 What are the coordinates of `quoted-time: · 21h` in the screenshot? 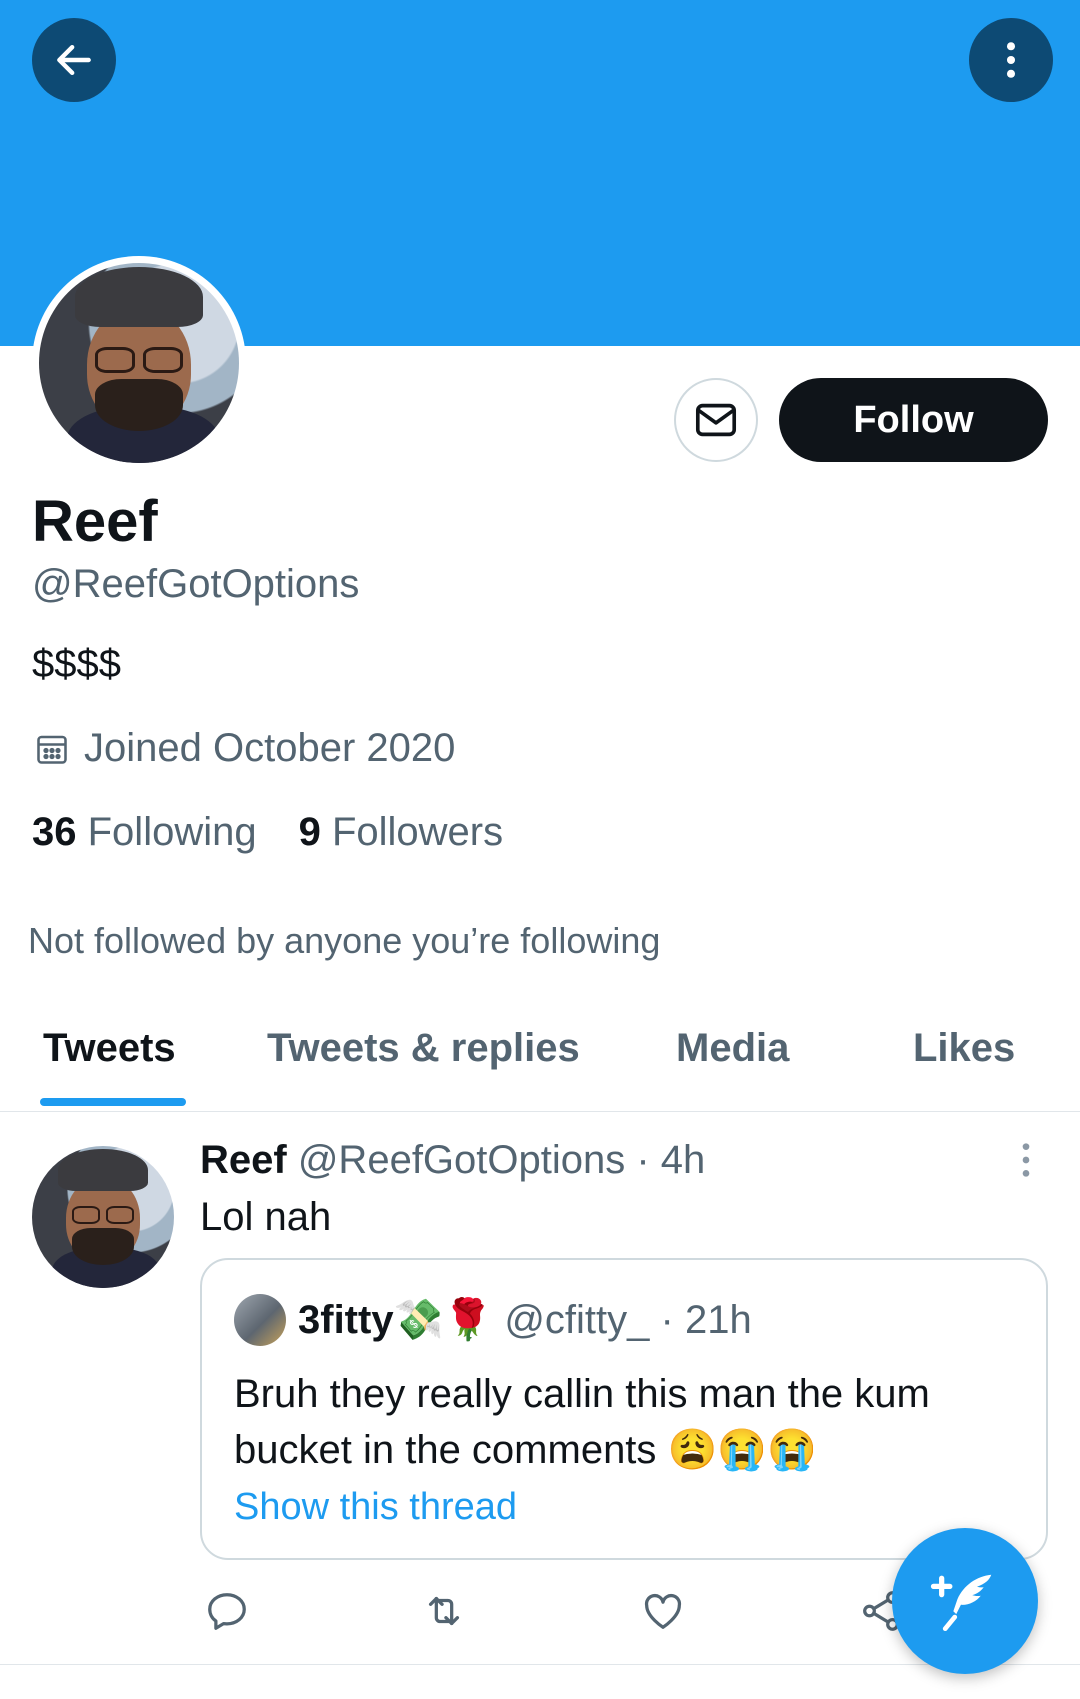 It's located at (706, 1320).